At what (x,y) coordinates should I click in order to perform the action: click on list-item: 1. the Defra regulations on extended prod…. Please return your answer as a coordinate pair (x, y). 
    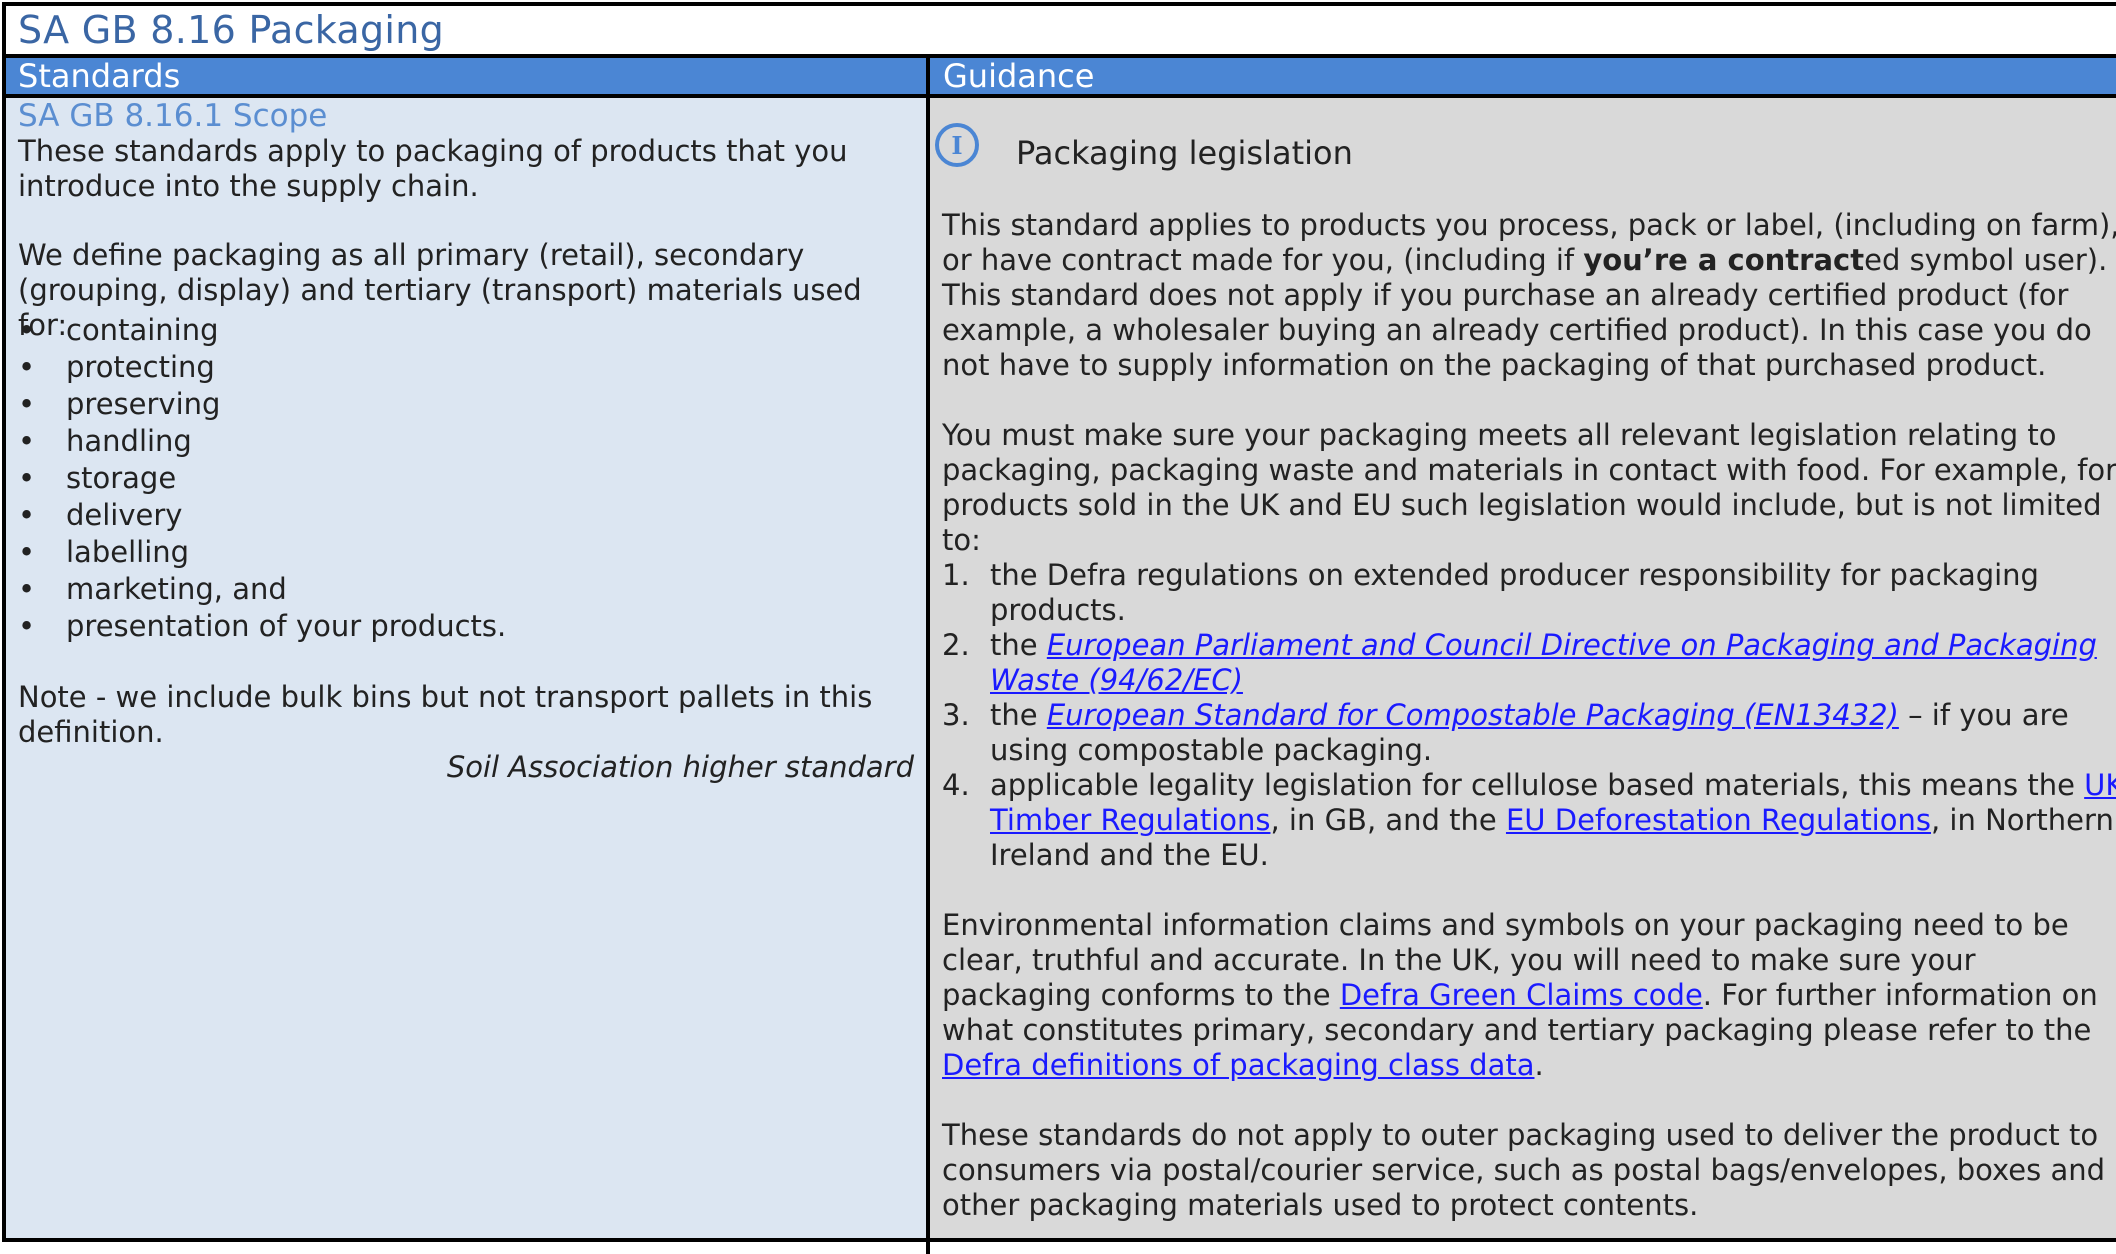
    Looking at the image, I should click on (1529, 593).